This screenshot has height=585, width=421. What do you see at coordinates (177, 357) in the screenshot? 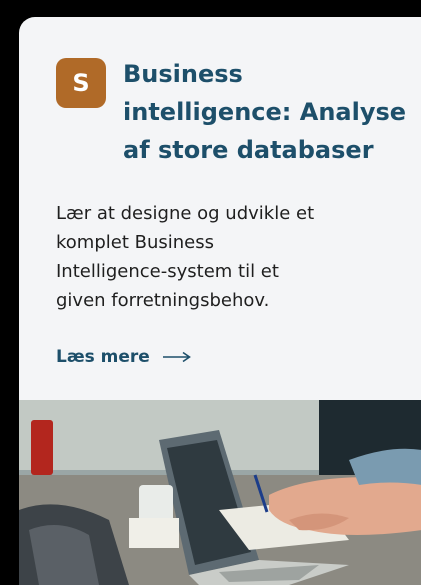
I see `arrow-right-icon` at bounding box center [177, 357].